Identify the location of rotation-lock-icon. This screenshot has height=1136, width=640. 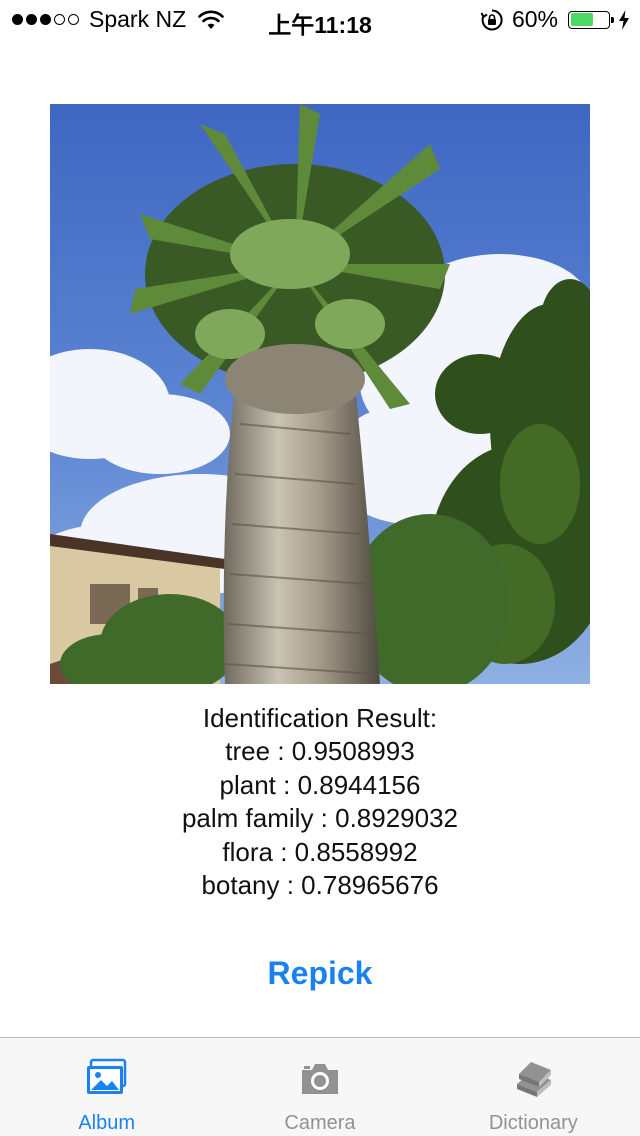
(491, 19).